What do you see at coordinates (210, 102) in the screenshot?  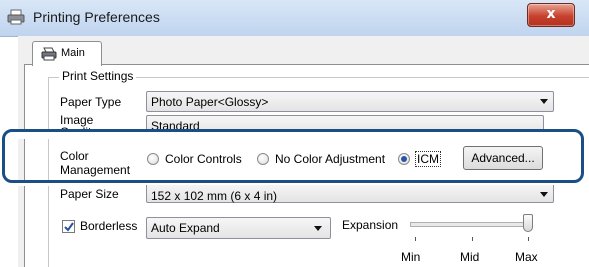 I see `paper-type-value: Photo Paper<Glossy>` at bounding box center [210, 102].